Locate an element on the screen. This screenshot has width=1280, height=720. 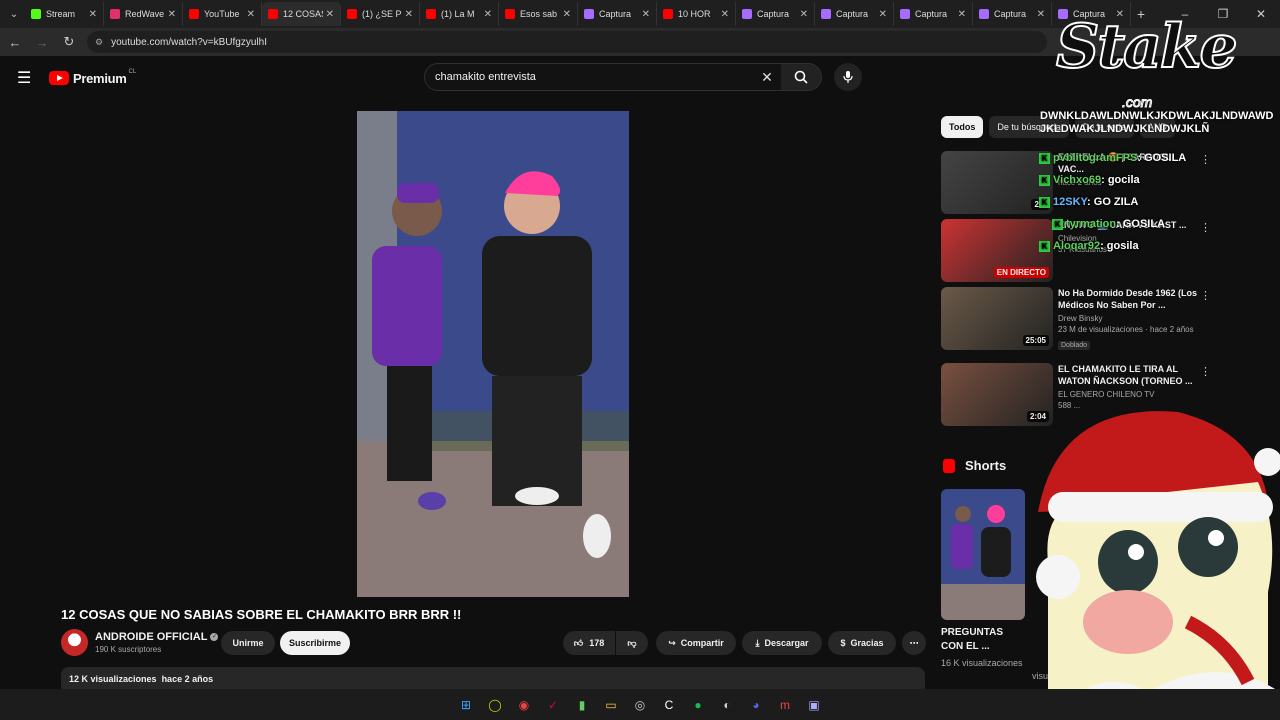
browser-tab: (1) ¿SE P ✕ is located at coordinates (380, 14).